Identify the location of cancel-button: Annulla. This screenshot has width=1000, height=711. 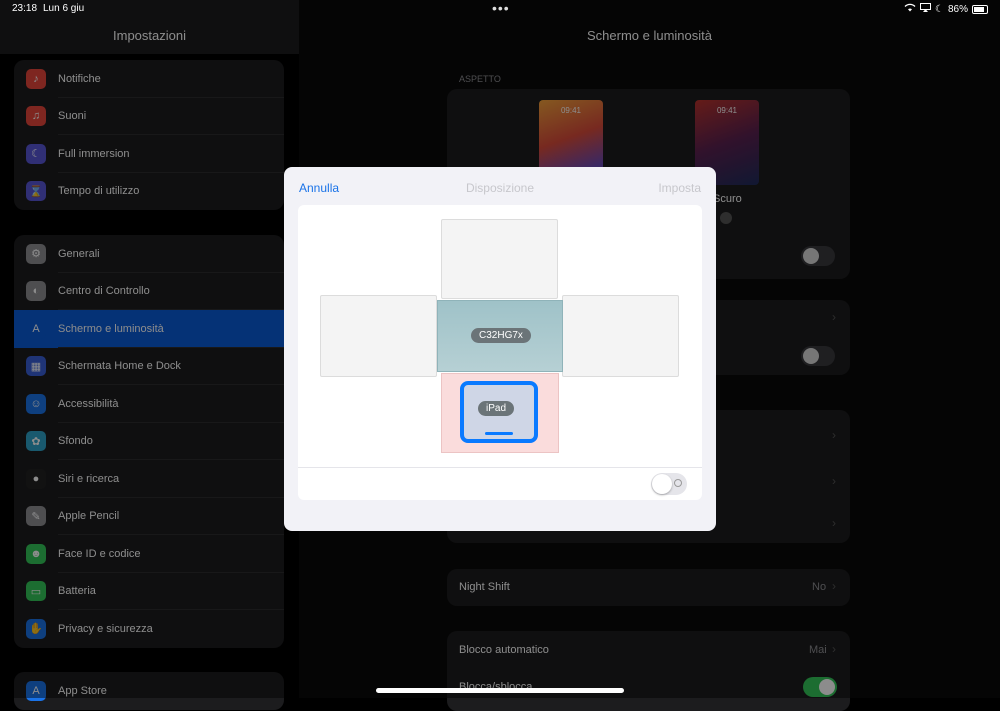
(319, 188).